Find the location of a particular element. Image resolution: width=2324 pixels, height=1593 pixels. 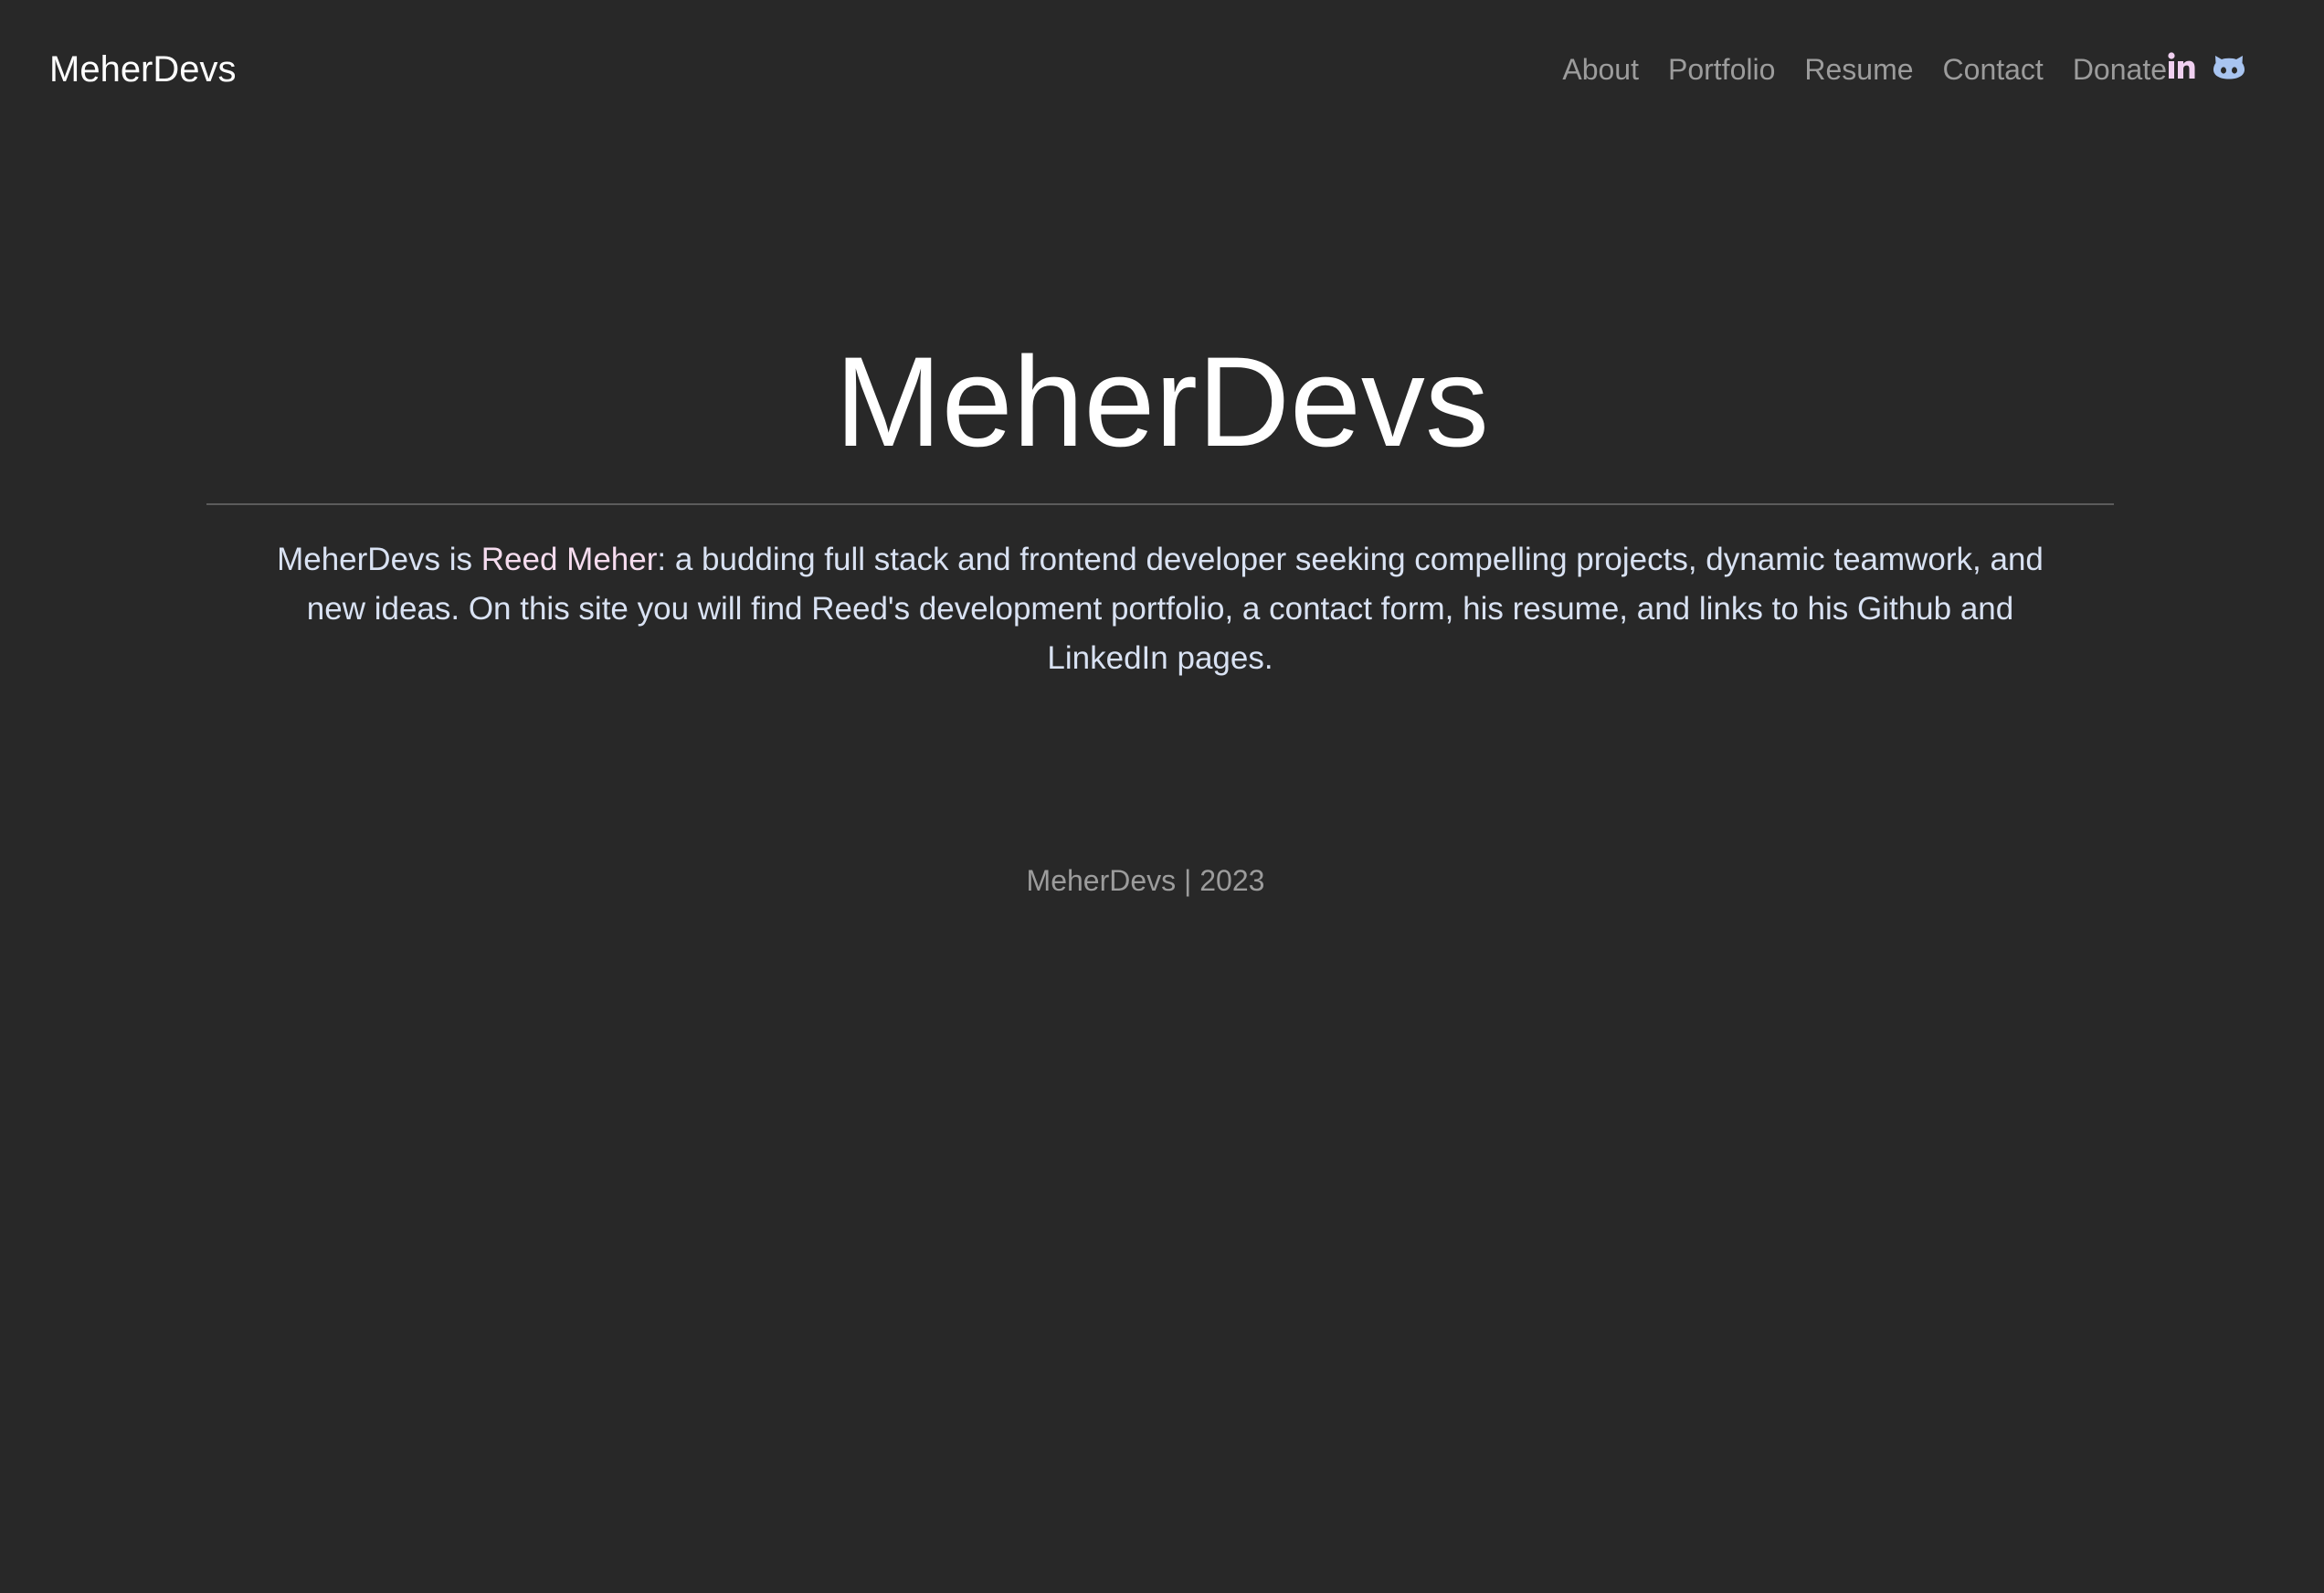

divider is located at coordinates (1160, 504).